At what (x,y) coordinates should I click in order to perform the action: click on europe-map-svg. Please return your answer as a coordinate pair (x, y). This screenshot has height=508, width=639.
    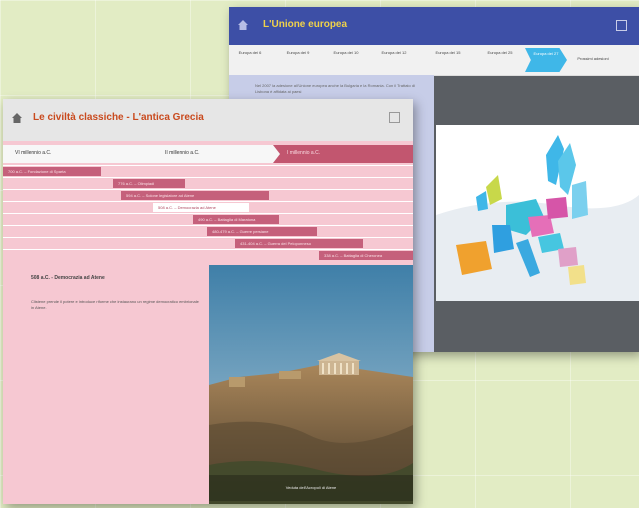
    Looking at the image, I should click on (537, 213).